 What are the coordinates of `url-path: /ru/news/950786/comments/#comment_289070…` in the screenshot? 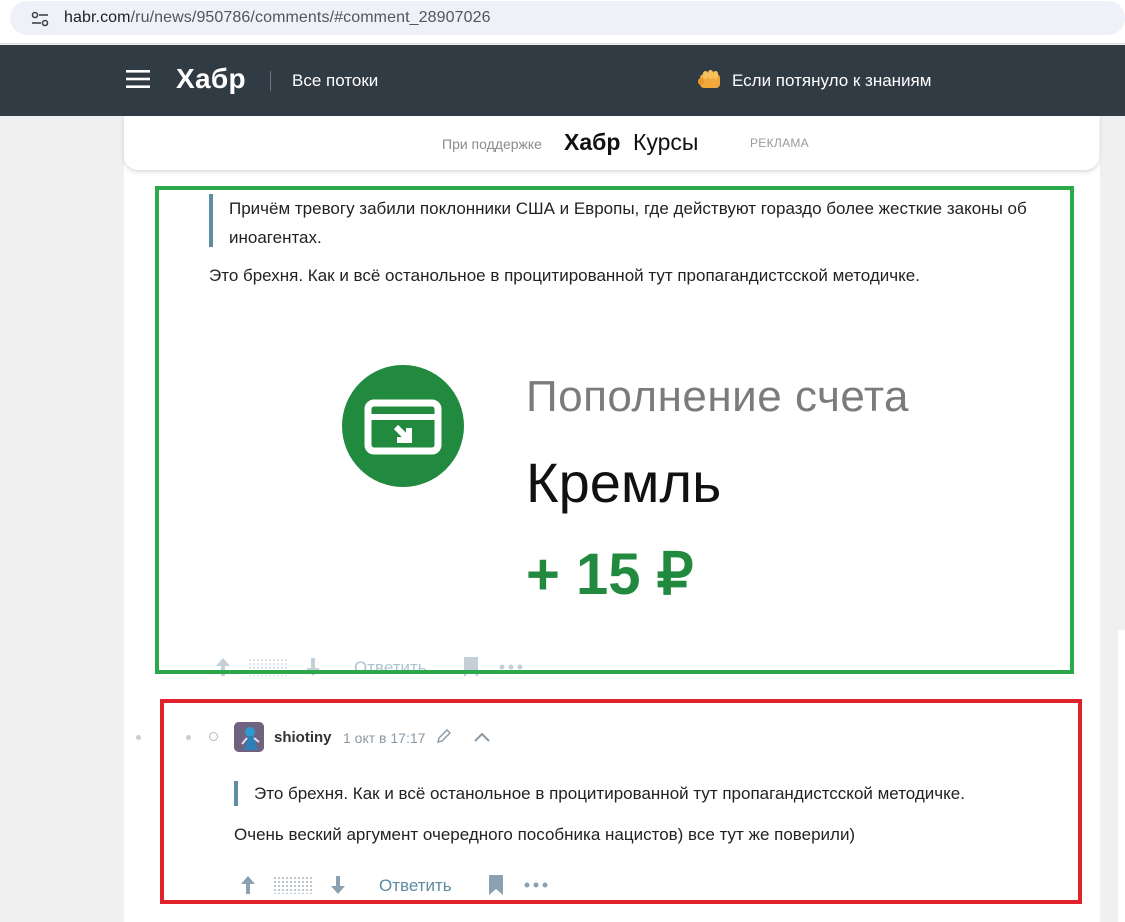 It's located at (310, 17).